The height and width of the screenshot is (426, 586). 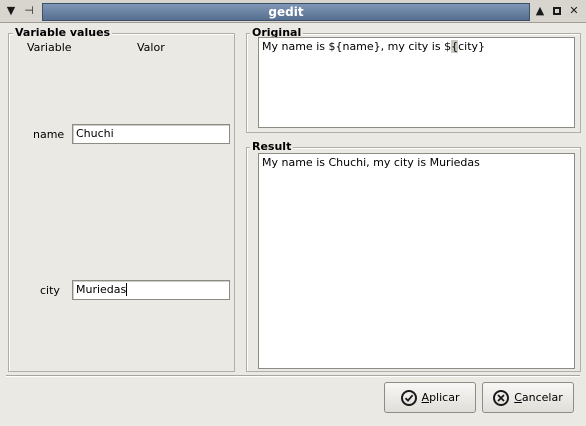 What do you see at coordinates (293, 376) in the screenshot?
I see `button-separator` at bounding box center [293, 376].